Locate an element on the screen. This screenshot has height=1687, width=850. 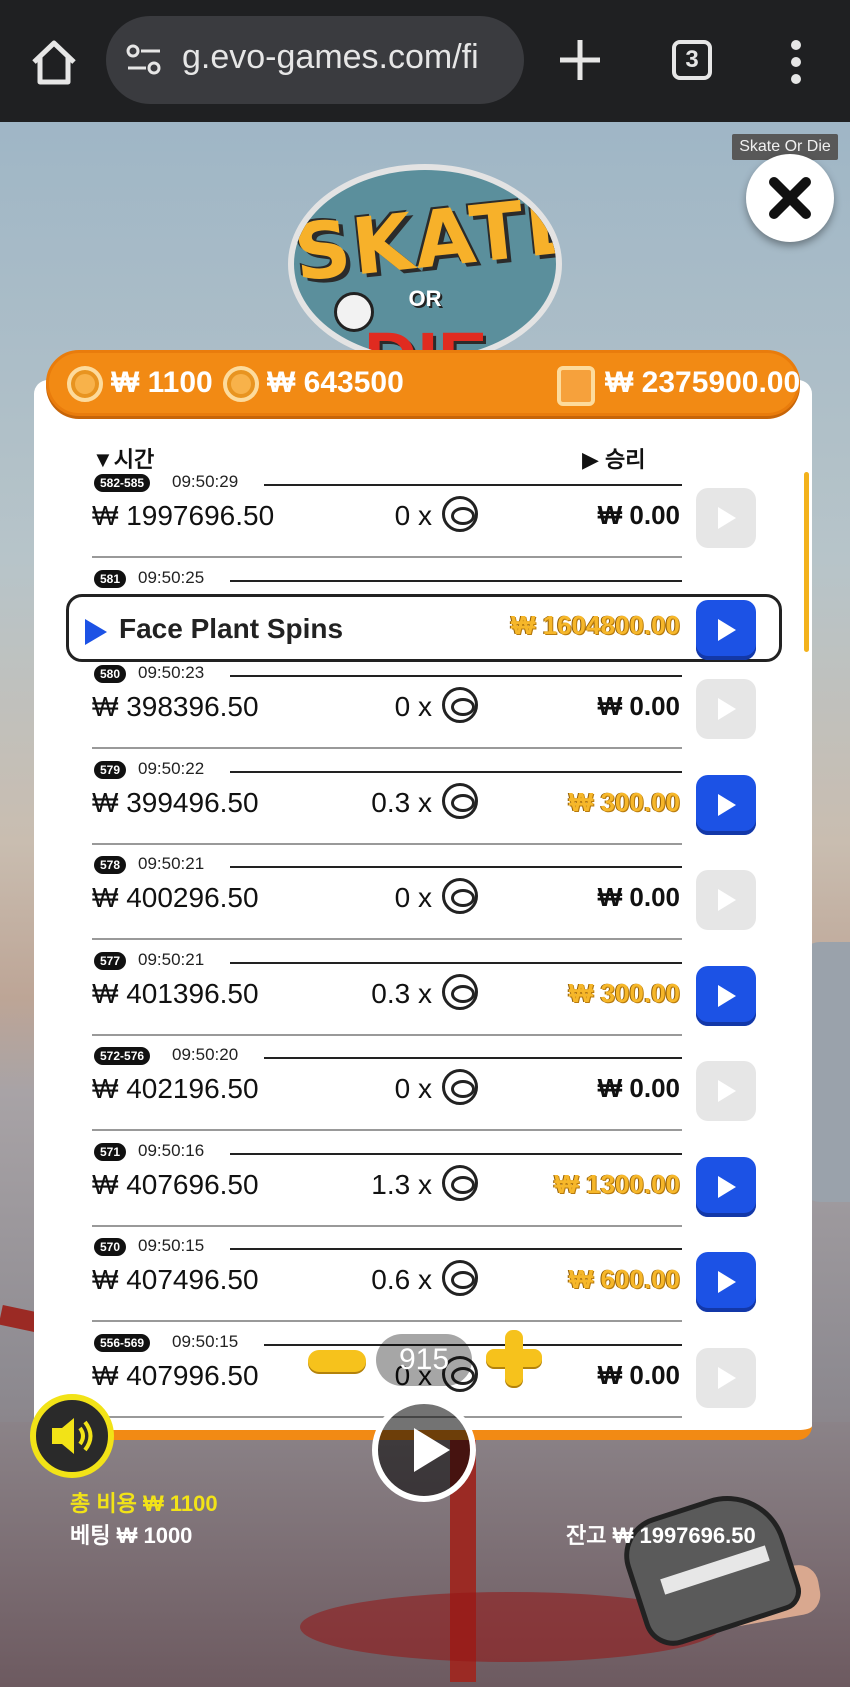
feature-label: Face Plant Spins is located at coordinates (231, 628).